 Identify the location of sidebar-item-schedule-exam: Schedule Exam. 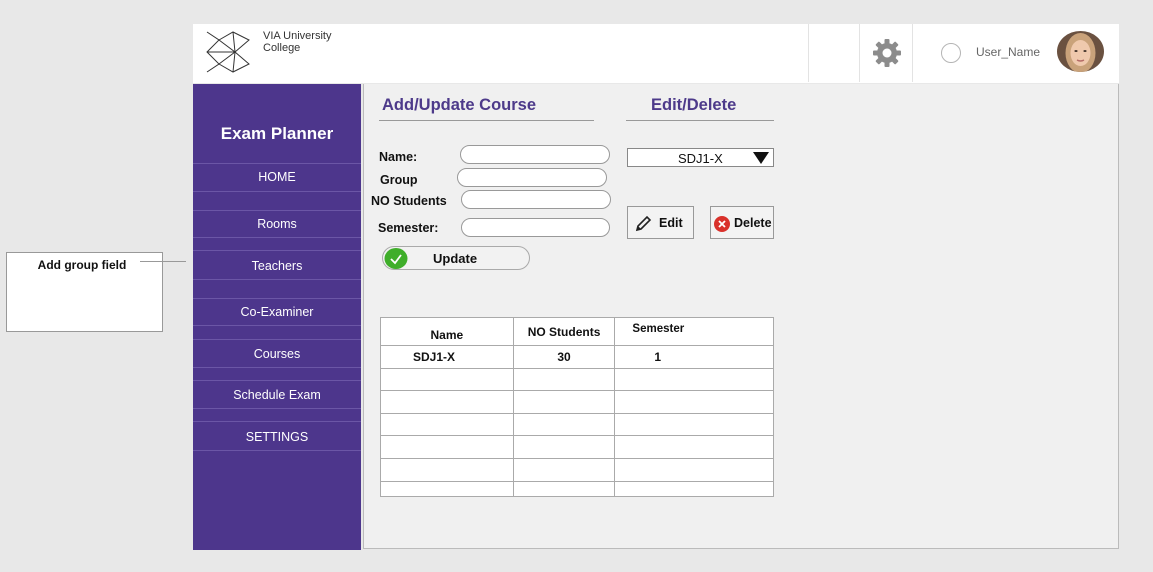
(277, 395).